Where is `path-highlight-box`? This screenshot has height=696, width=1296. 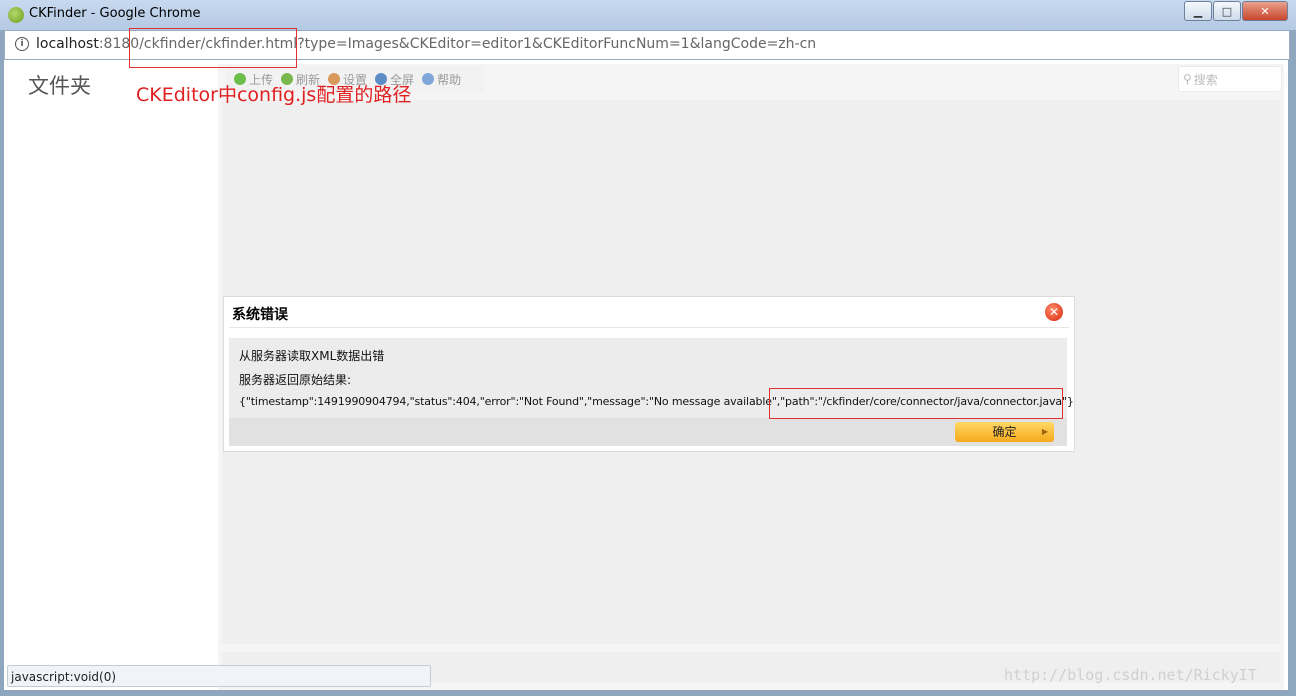
path-highlight-box is located at coordinates (916, 403).